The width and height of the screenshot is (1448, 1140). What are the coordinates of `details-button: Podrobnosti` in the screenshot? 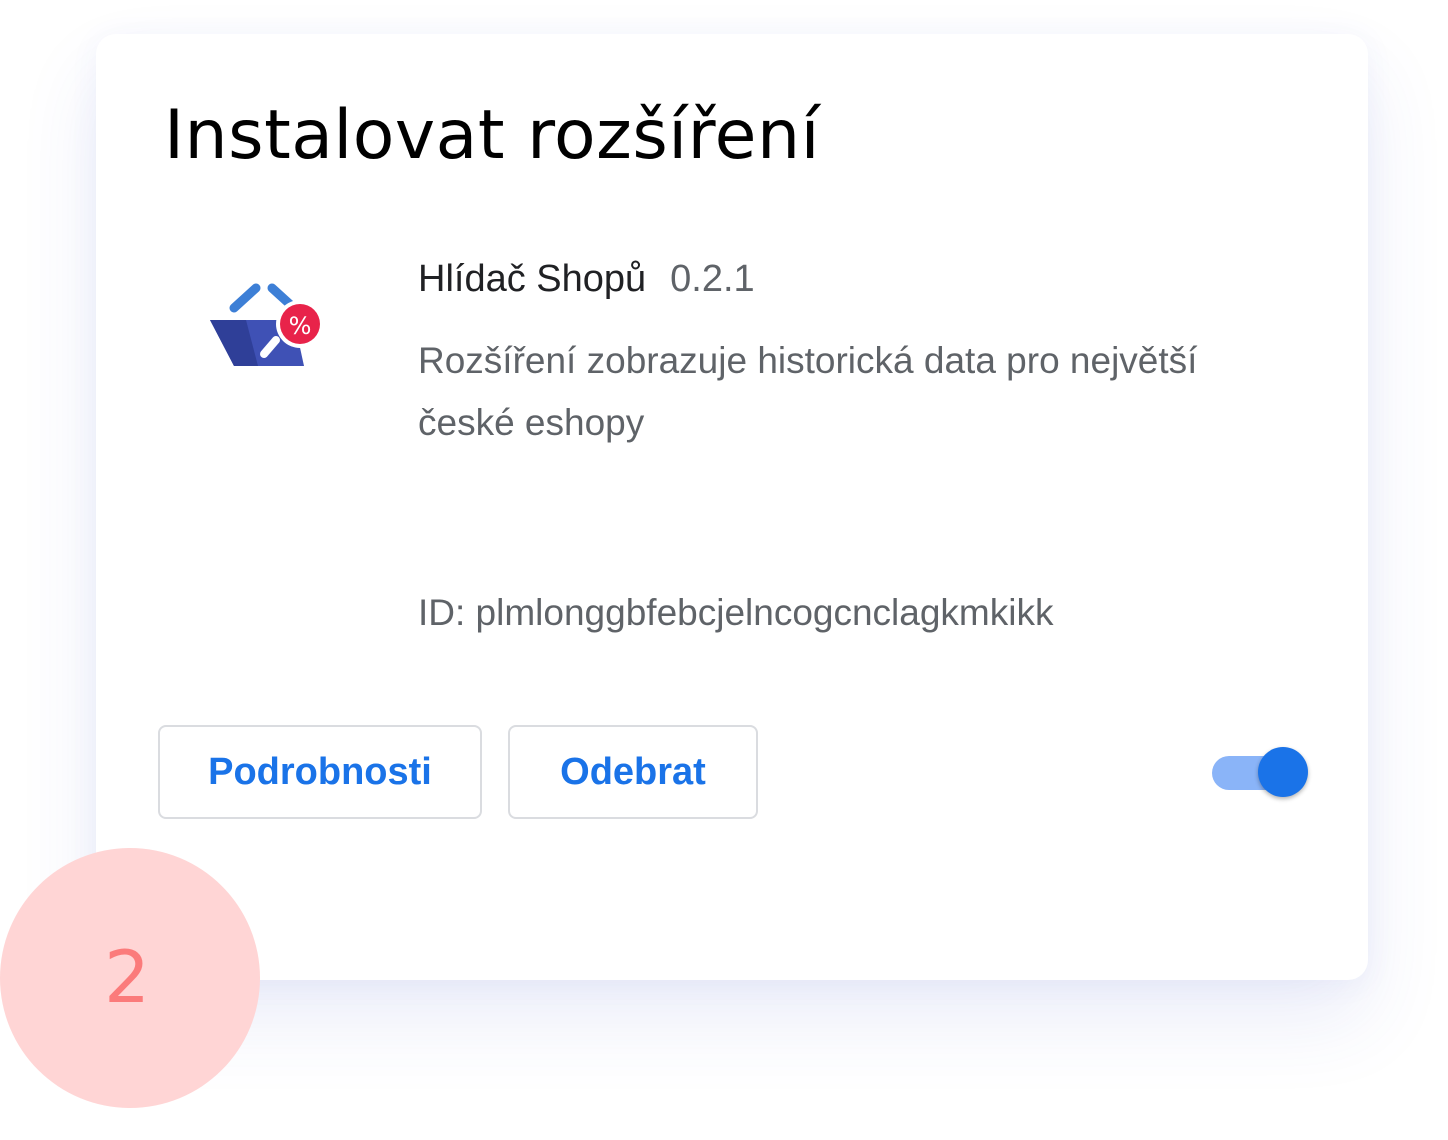 It's located at (320, 772).